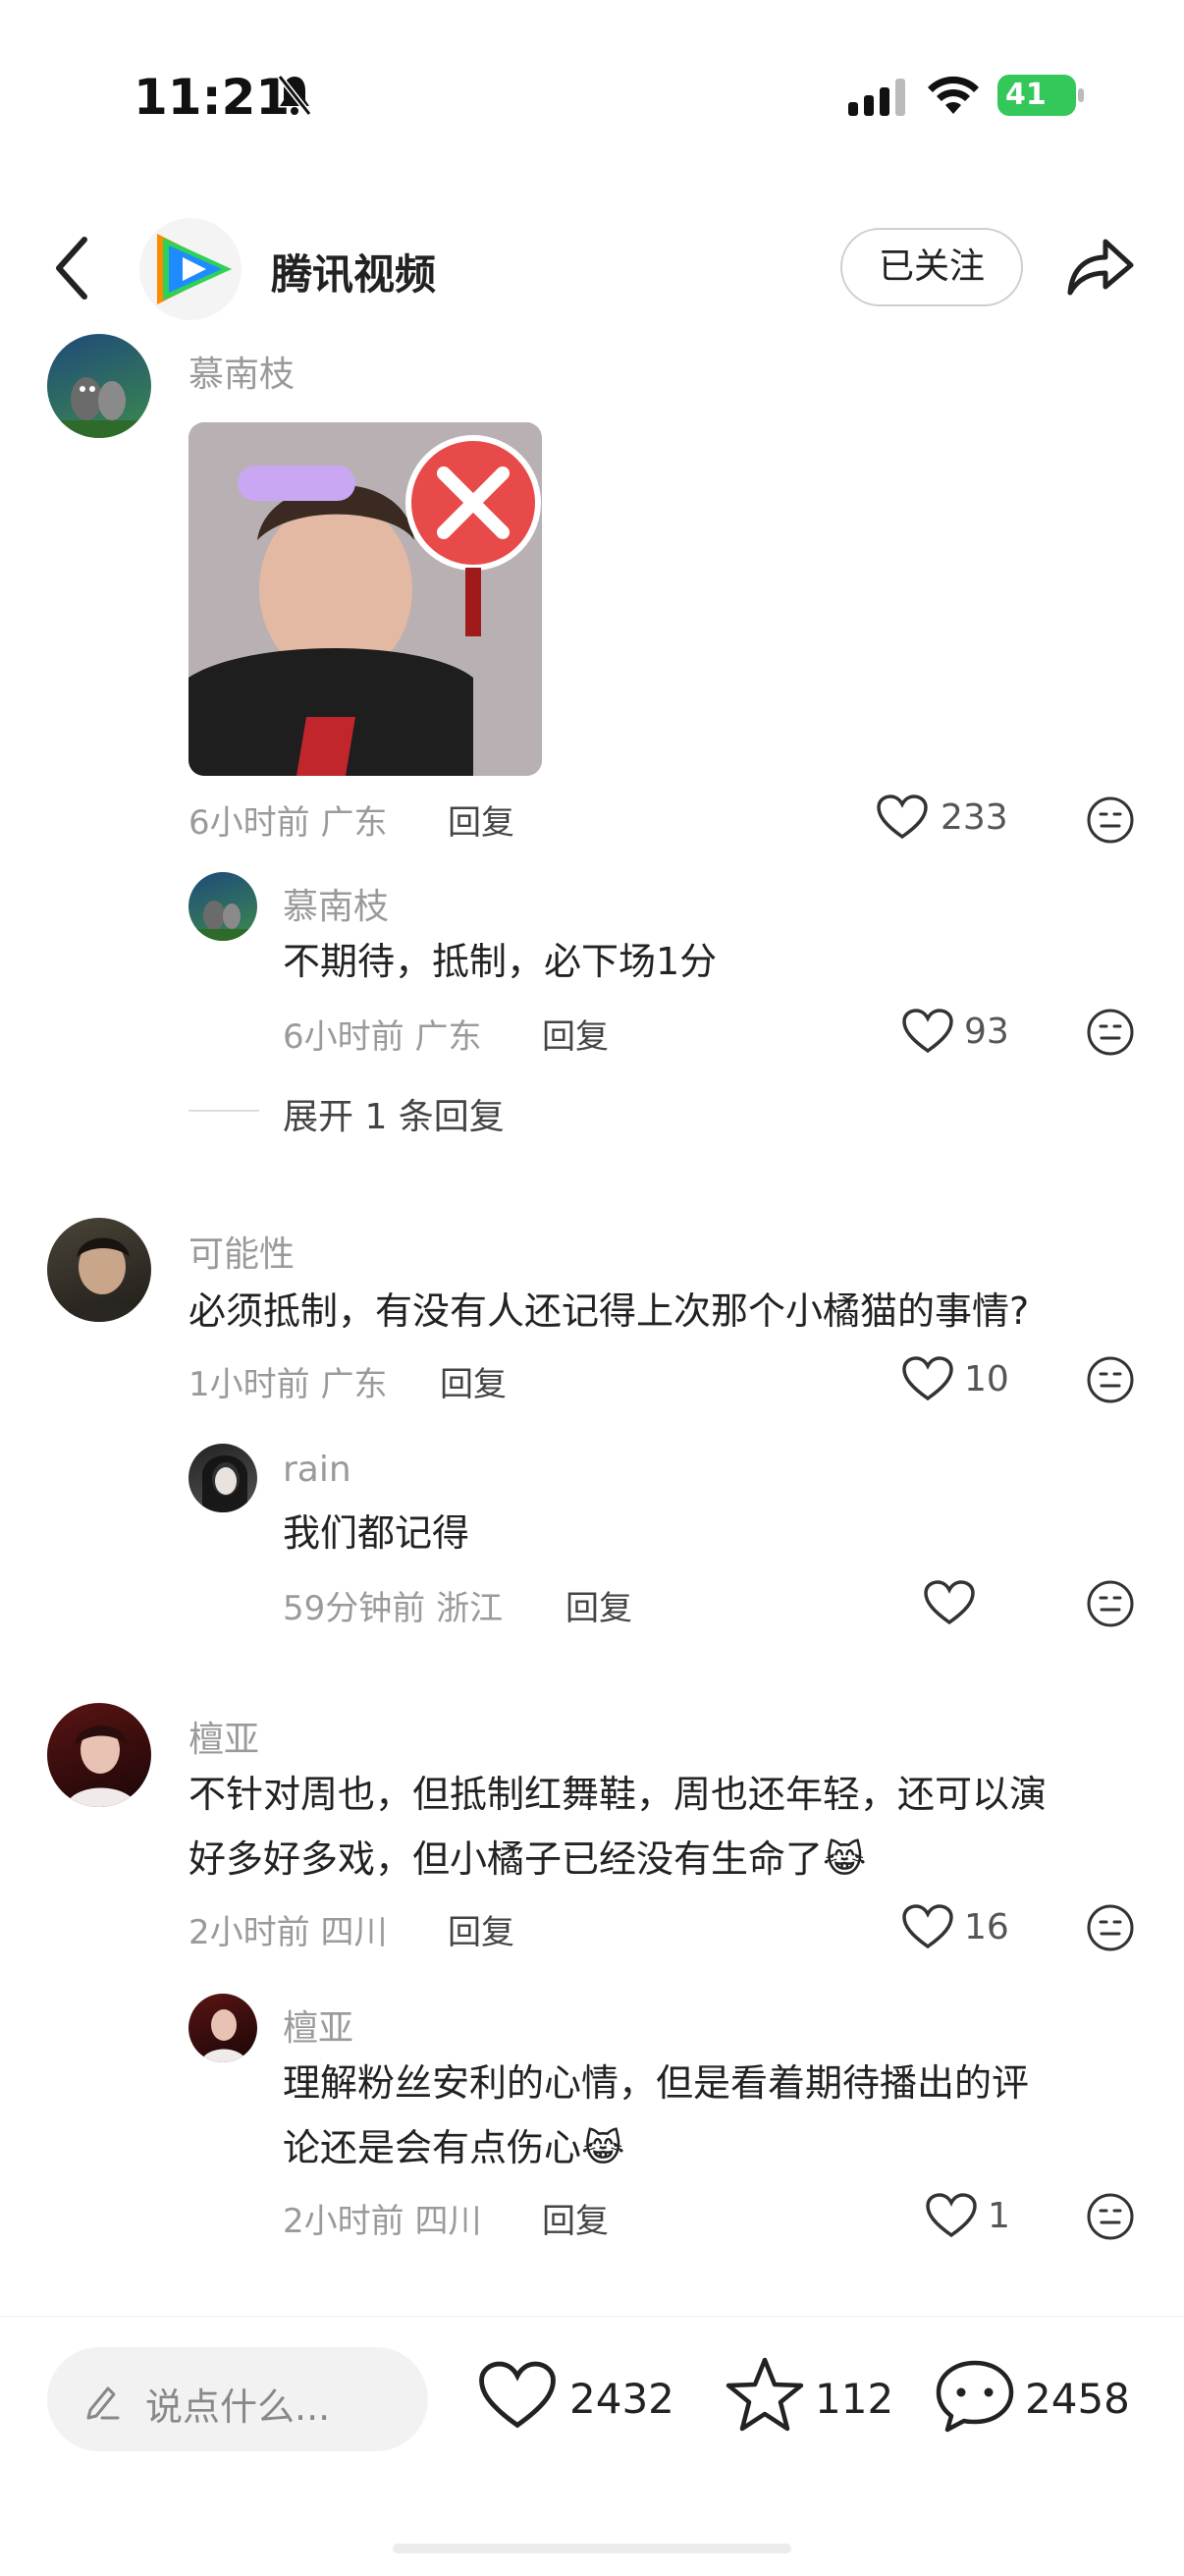 The image size is (1184, 2576). Describe the element at coordinates (241, 371) in the screenshot. I see `comment-author: 慕南枝` at that location.